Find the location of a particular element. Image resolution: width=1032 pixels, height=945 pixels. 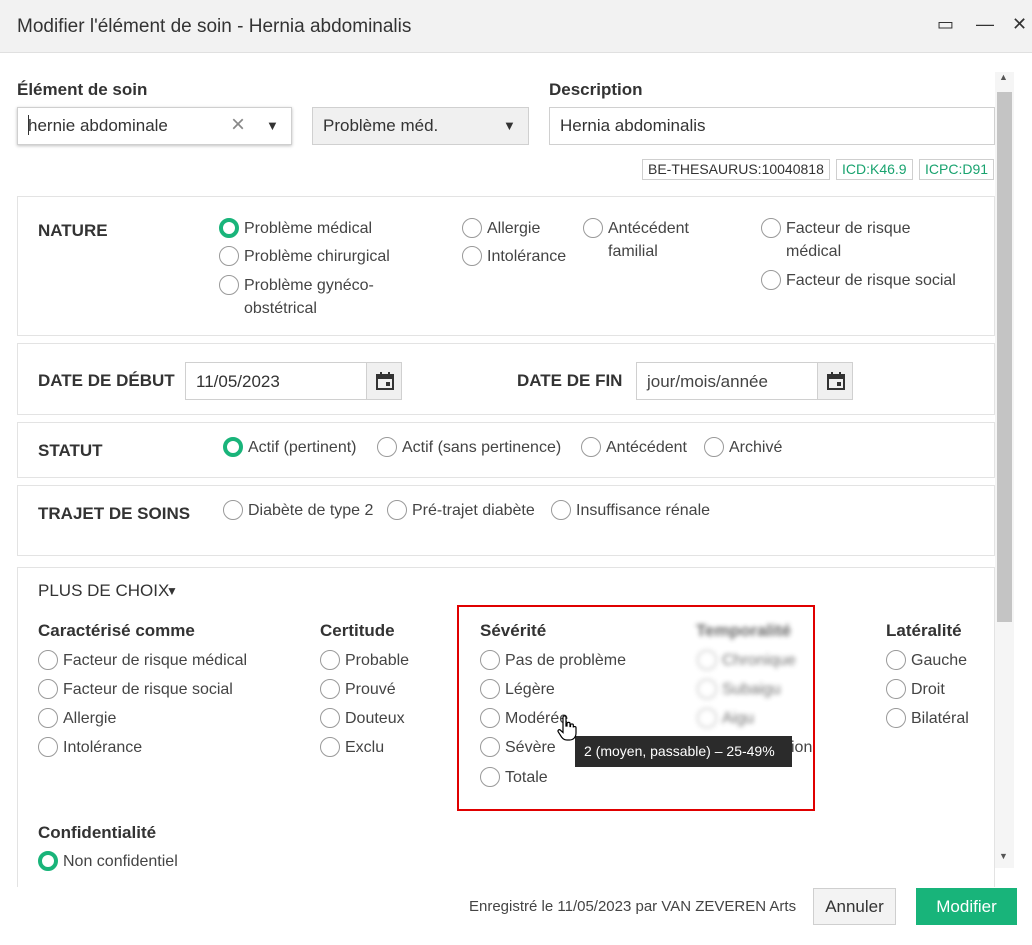

description-label: Description is located at coordinates (596, 89).